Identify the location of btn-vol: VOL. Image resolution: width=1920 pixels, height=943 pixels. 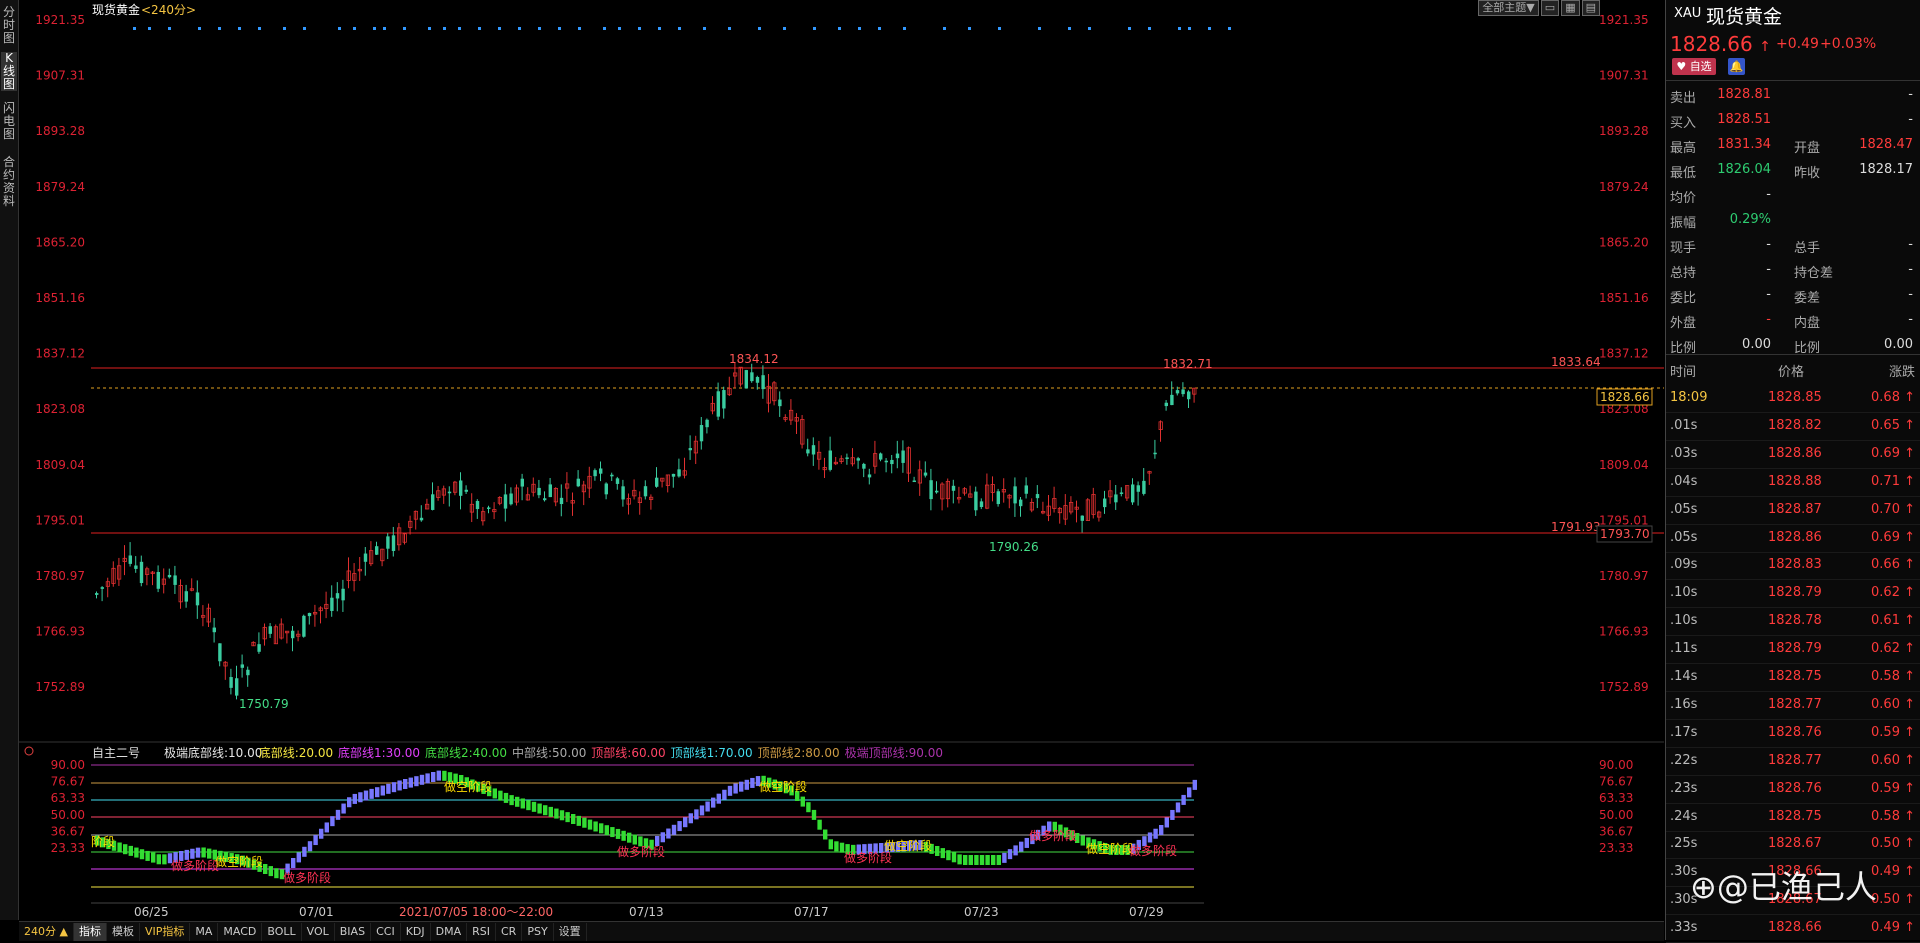
(318, 931).